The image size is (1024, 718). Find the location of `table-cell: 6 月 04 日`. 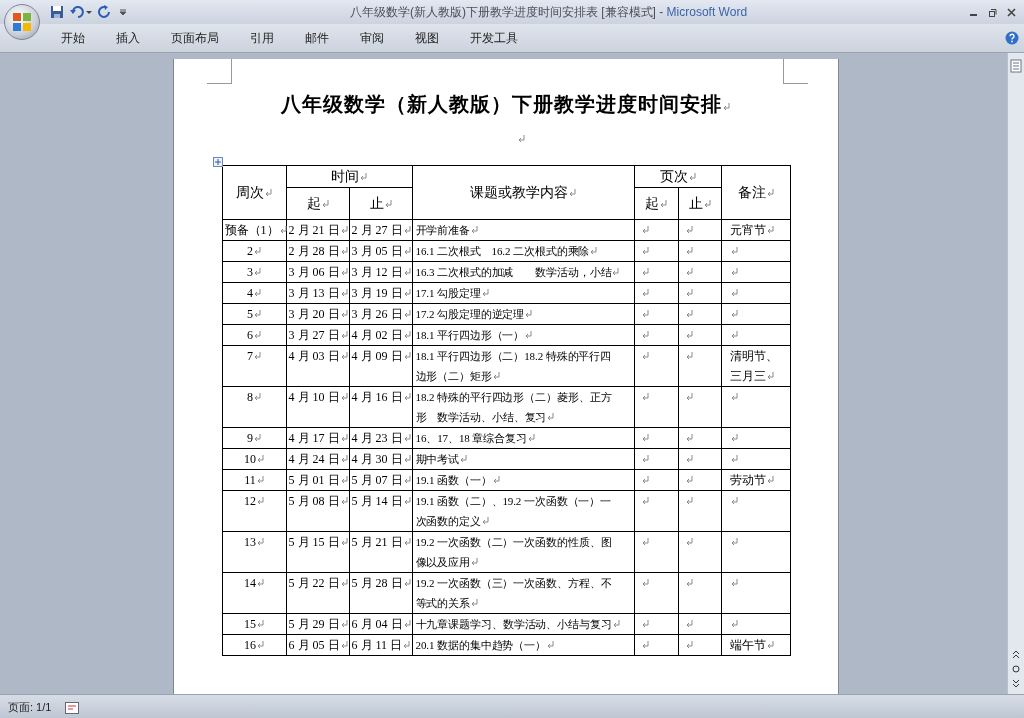

table-cell: 6 月 04 日 is located at coordinates (380, 624).